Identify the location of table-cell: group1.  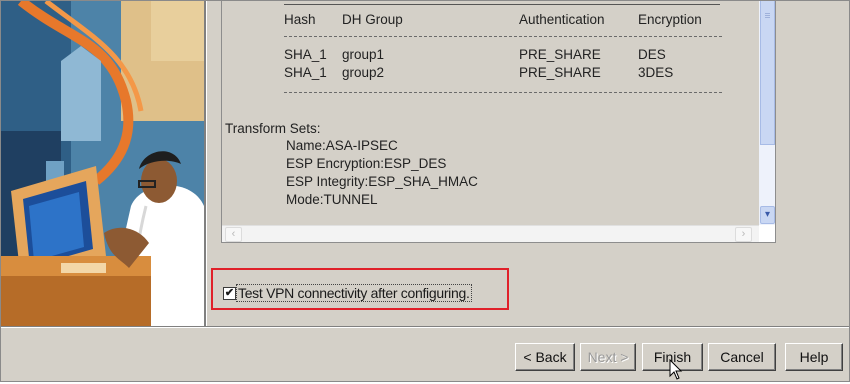
(363, 54).